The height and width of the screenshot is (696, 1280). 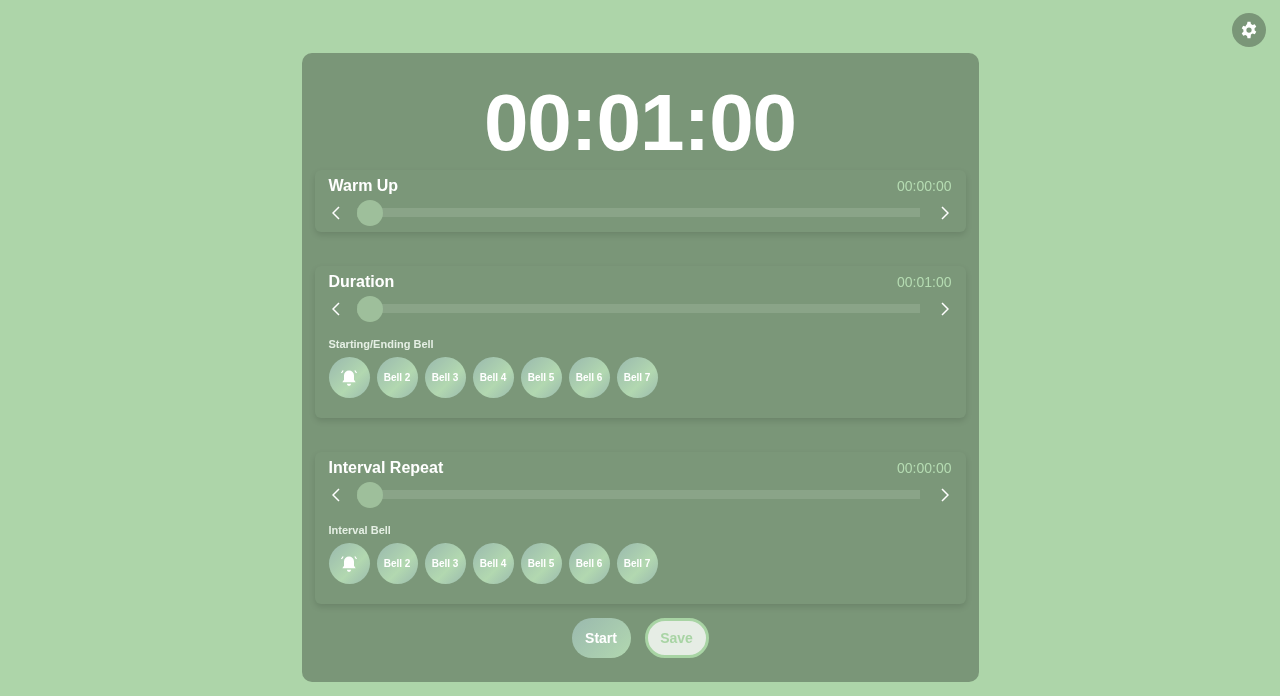 What do you see at coordinates (386, 468) in the screenshot?
I see `section-title: Interval Repeat` at bounding box center [386, 468].